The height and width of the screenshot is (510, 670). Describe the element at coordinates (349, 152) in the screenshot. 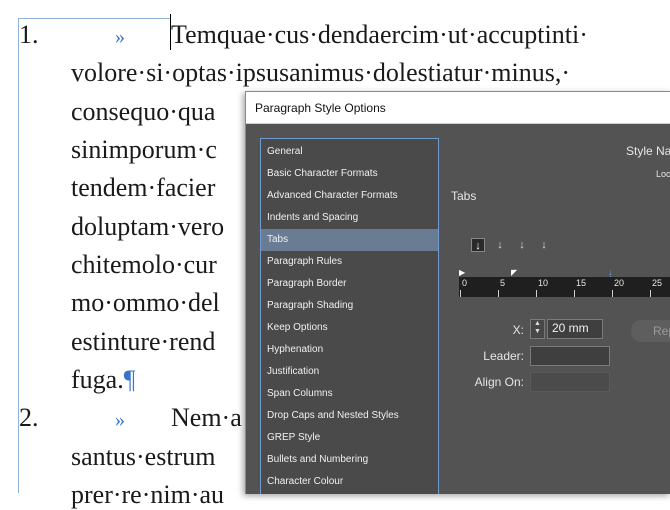

I see `category-general: General` at that location.